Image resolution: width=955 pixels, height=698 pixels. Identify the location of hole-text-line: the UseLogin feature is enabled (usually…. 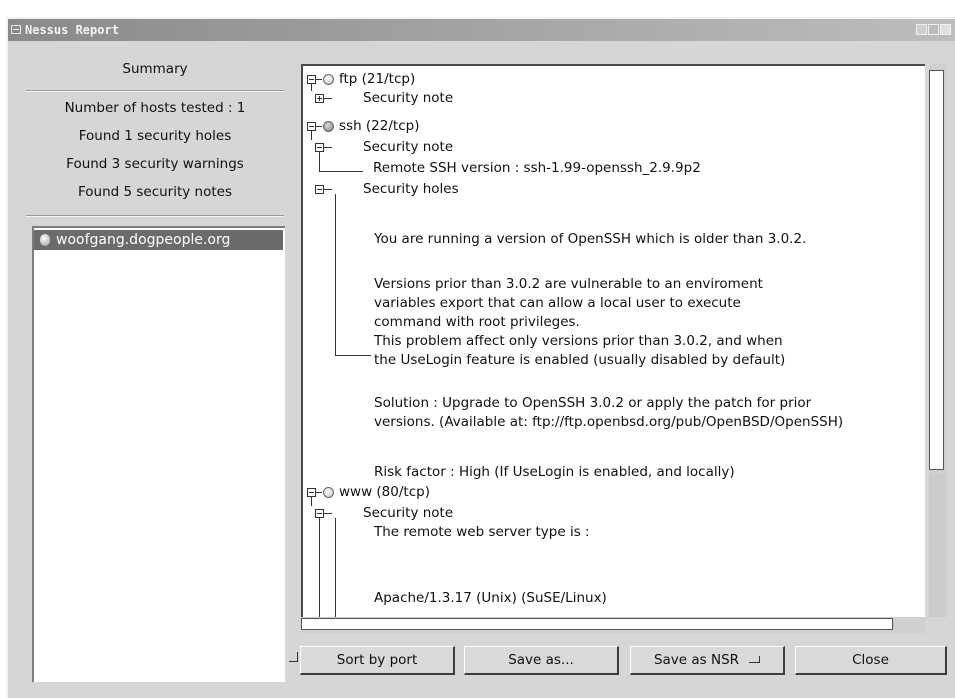
(580, 360).